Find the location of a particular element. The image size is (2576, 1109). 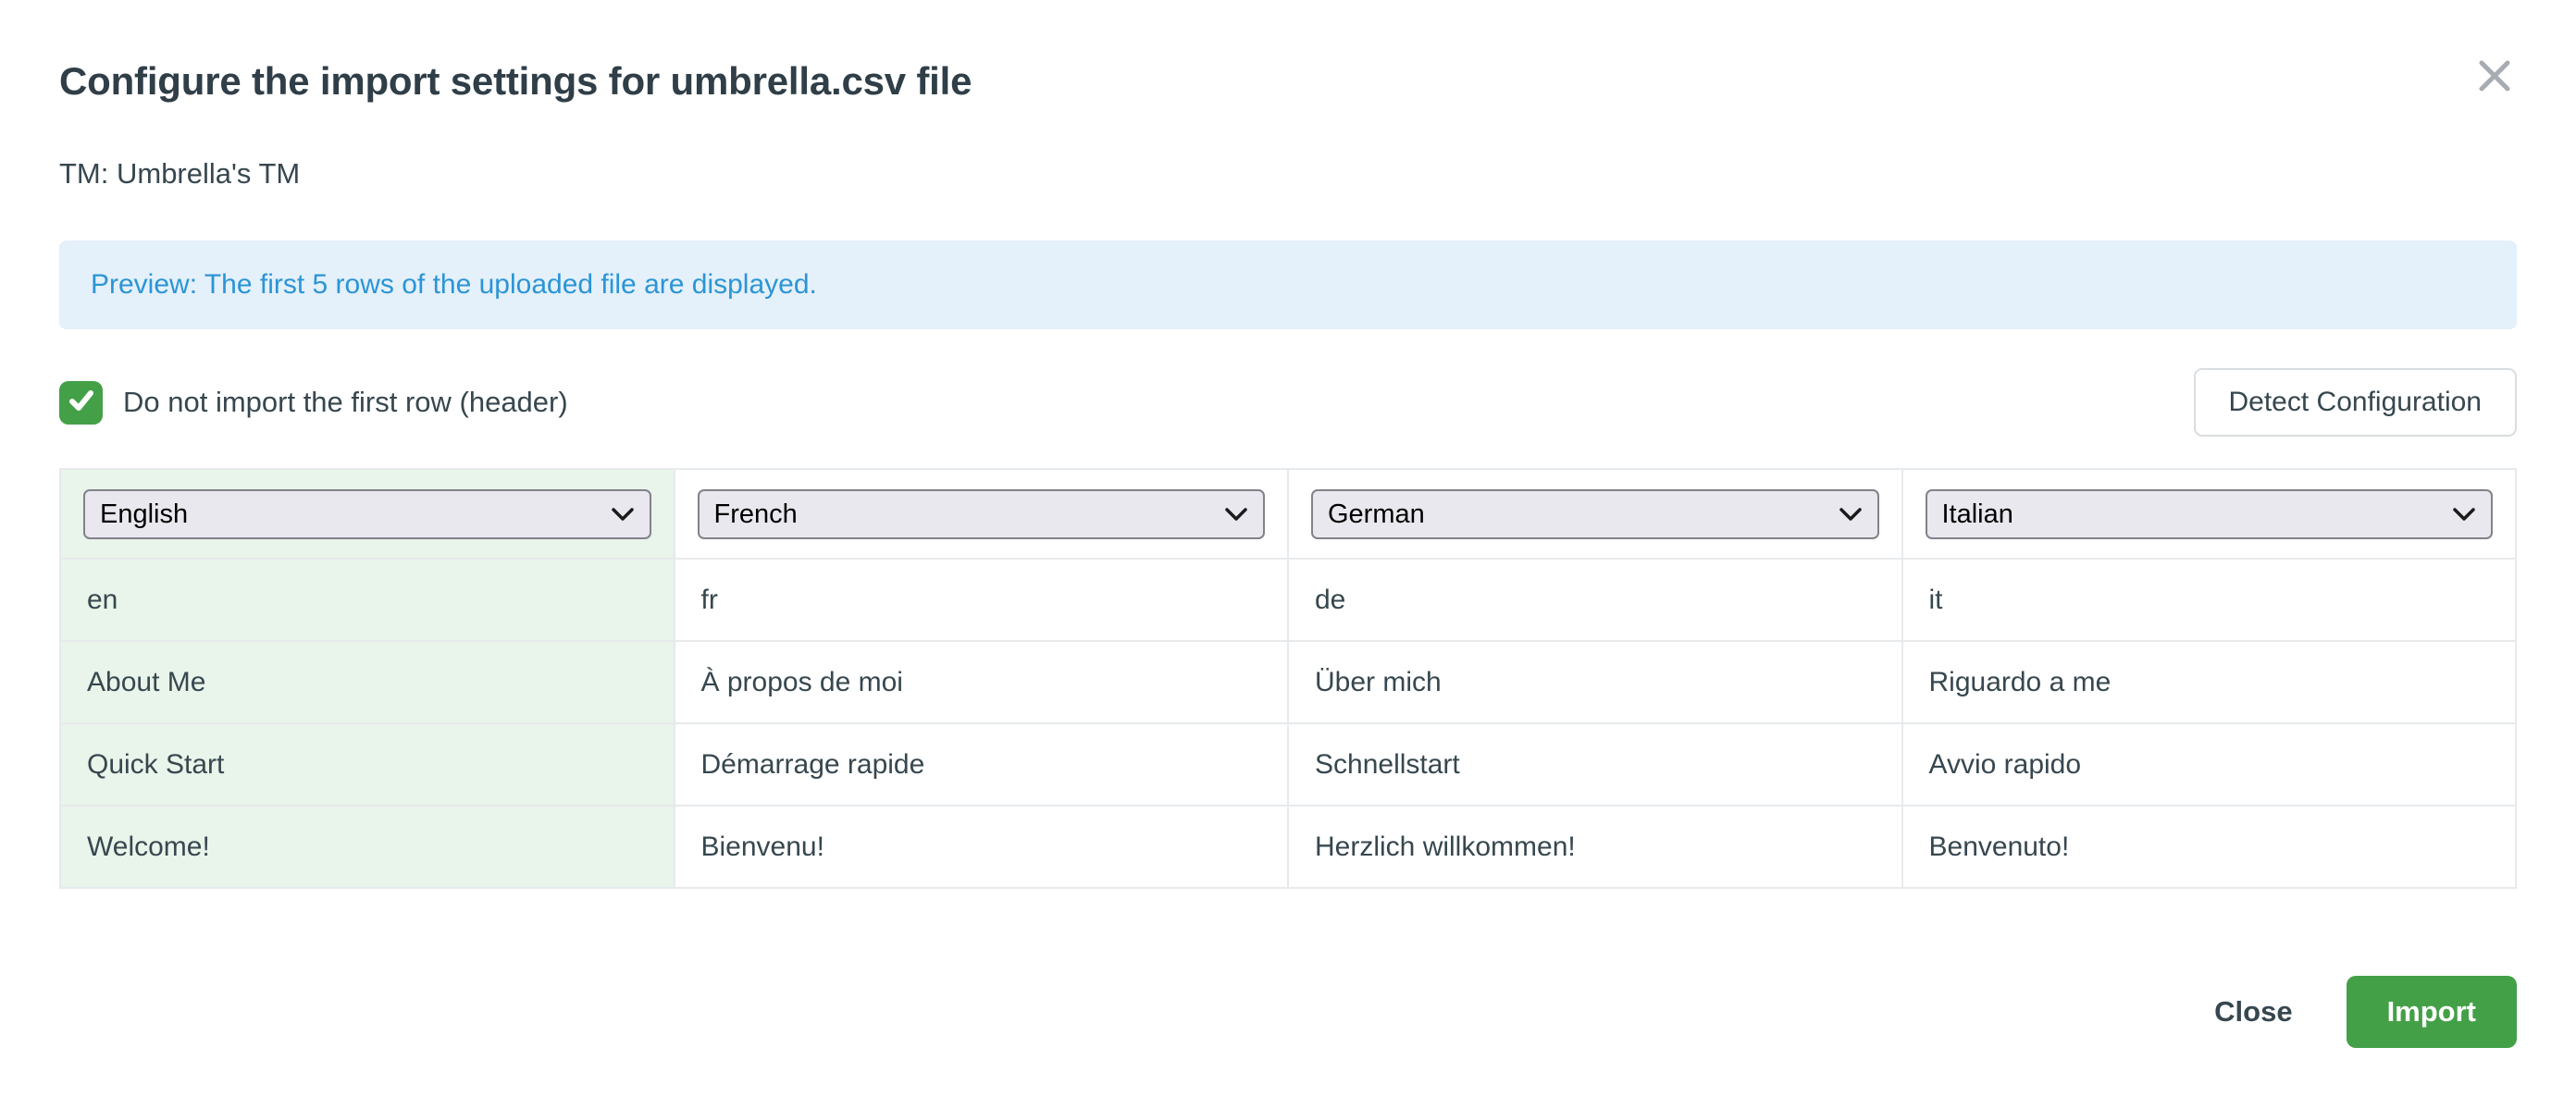

language-select-column-3: German is located at coordinates (1595, 513).